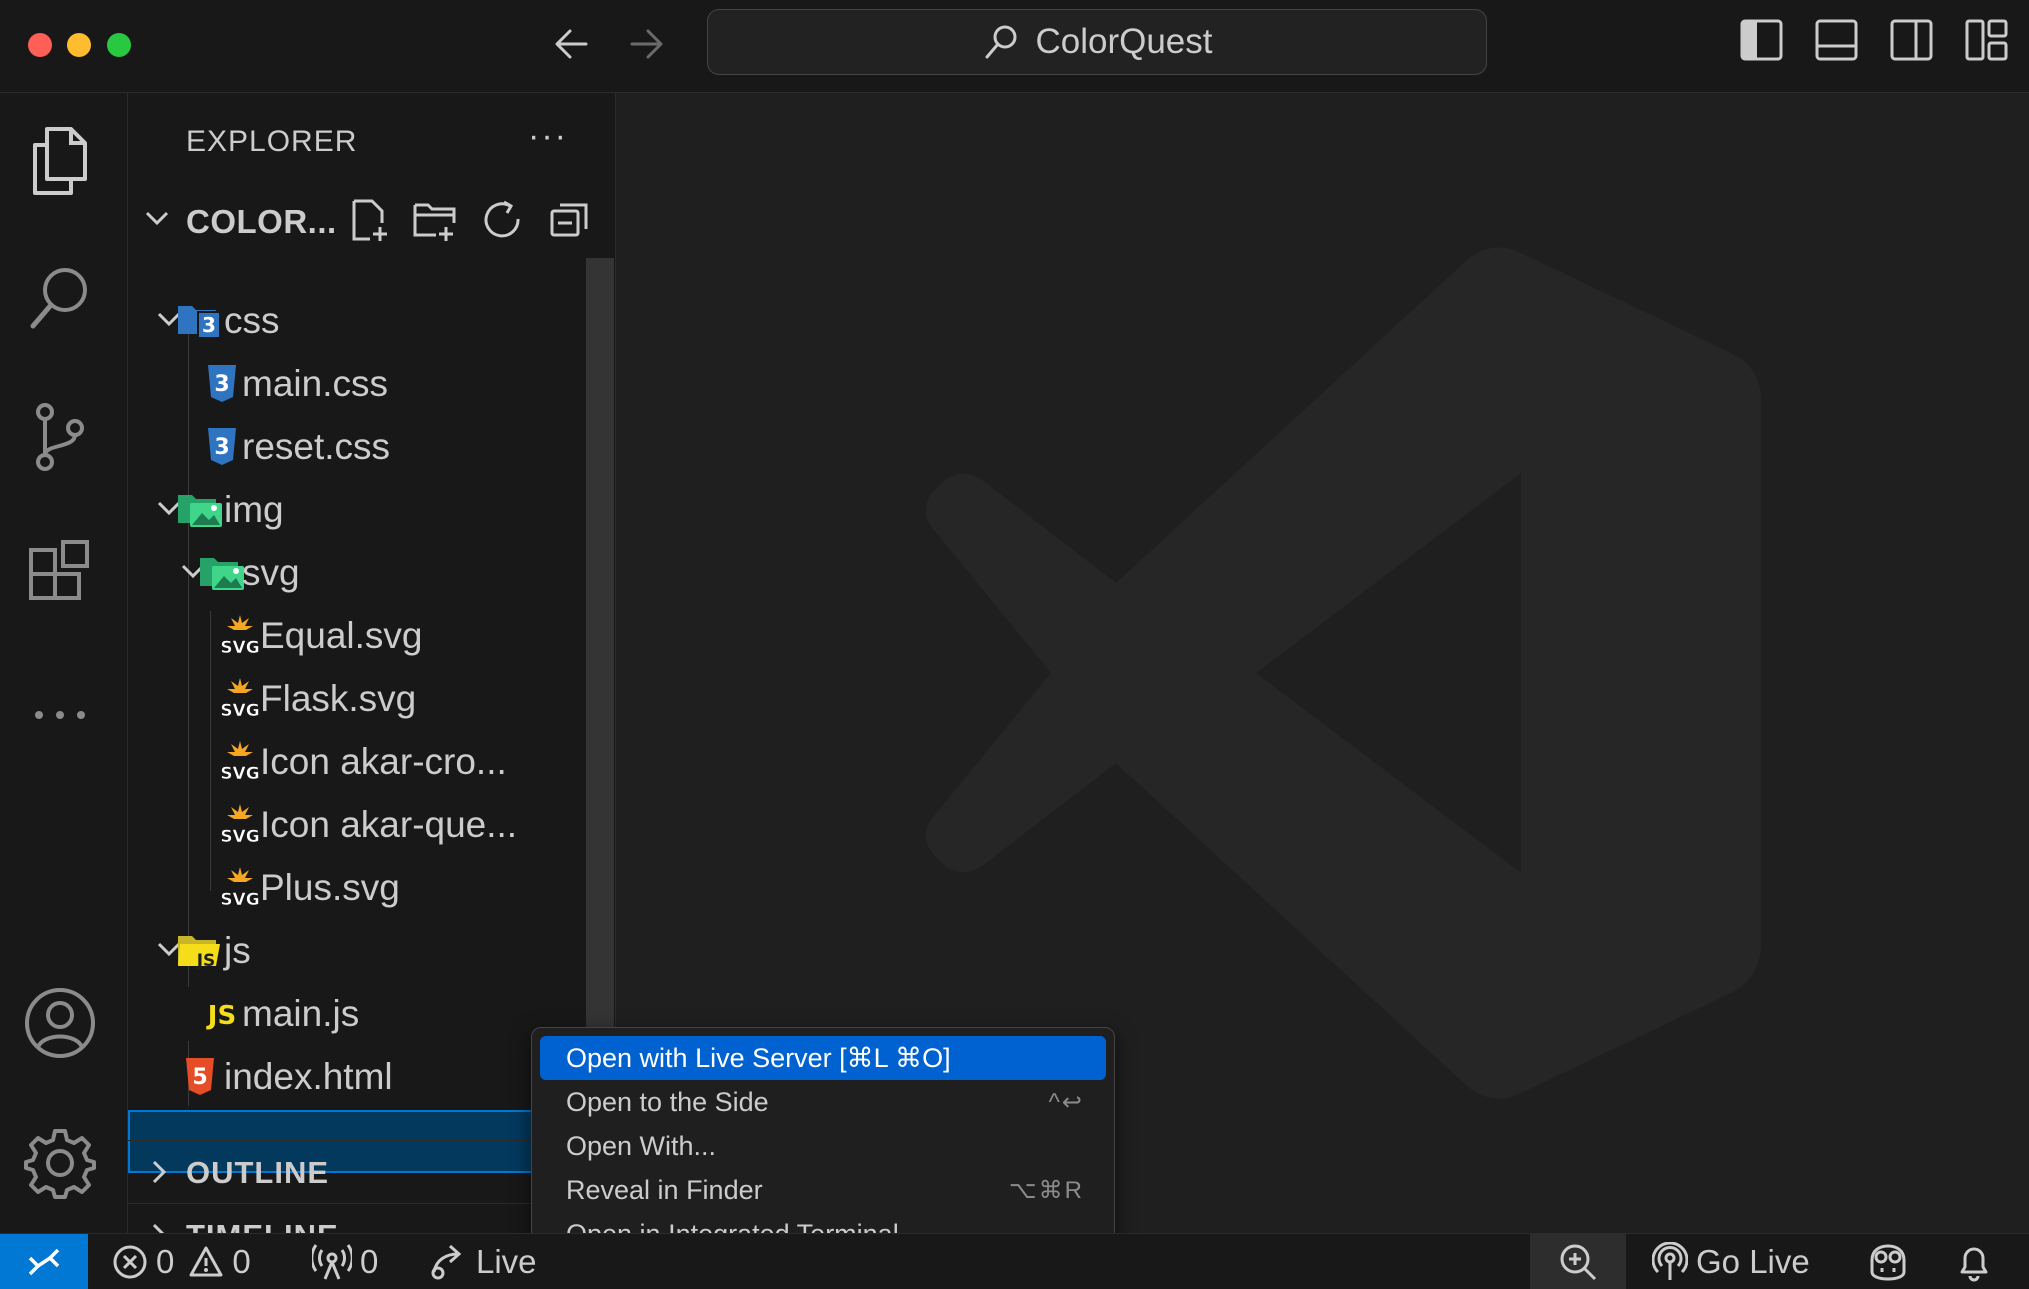  What do you see at coordinates (79, 45) in the screenshot?
I see `minimize-window-button` at bounding box center [79, 45].